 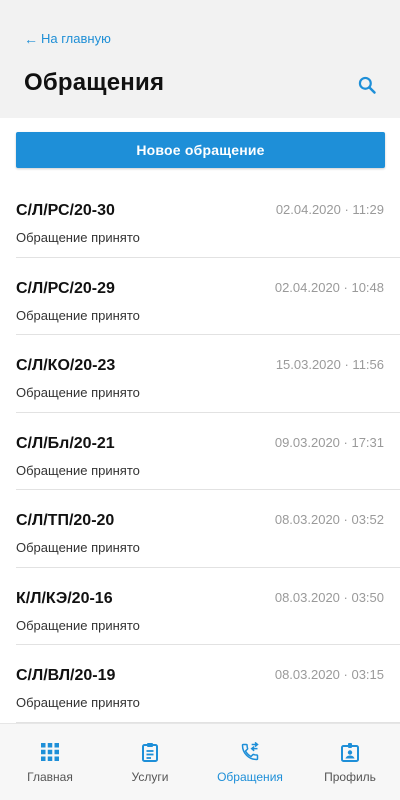 What do you see at coordinates (66, 675) in the screenshot?
I see `request-code: С/Л/ВЛ/20-19` at bounding box center [66, 675].